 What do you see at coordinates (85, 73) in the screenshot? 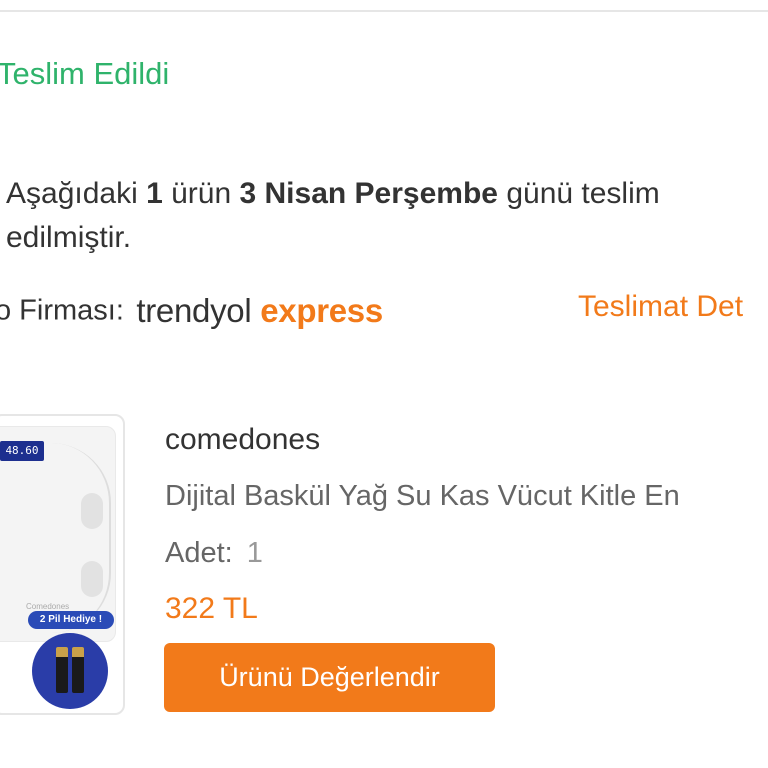
I see `order-status: Teslim Edildi` at bounding box center [85, 73].